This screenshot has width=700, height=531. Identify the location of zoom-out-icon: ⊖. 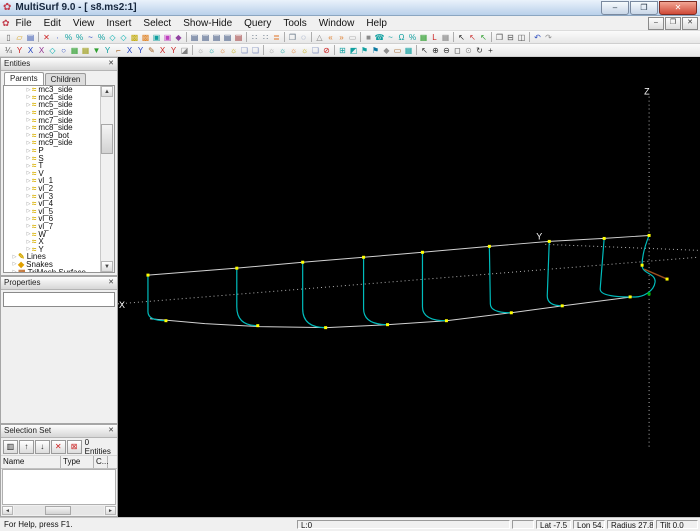
(446, 50).